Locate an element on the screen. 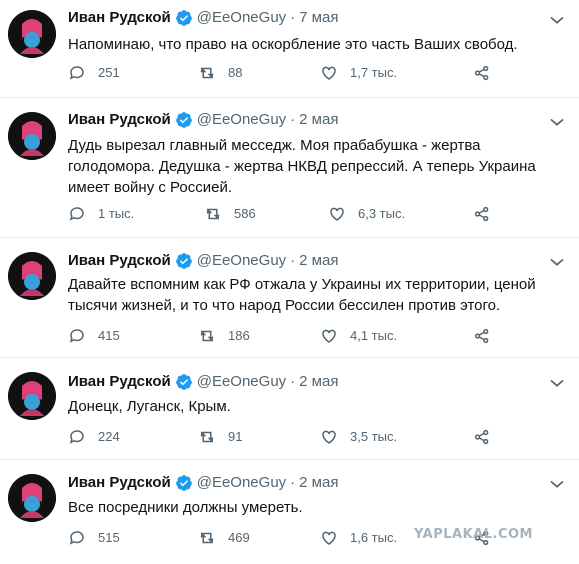 This screenshot has height=564, width=579. like-count: 1,7 тыс. is located at coordinates (374, 72).